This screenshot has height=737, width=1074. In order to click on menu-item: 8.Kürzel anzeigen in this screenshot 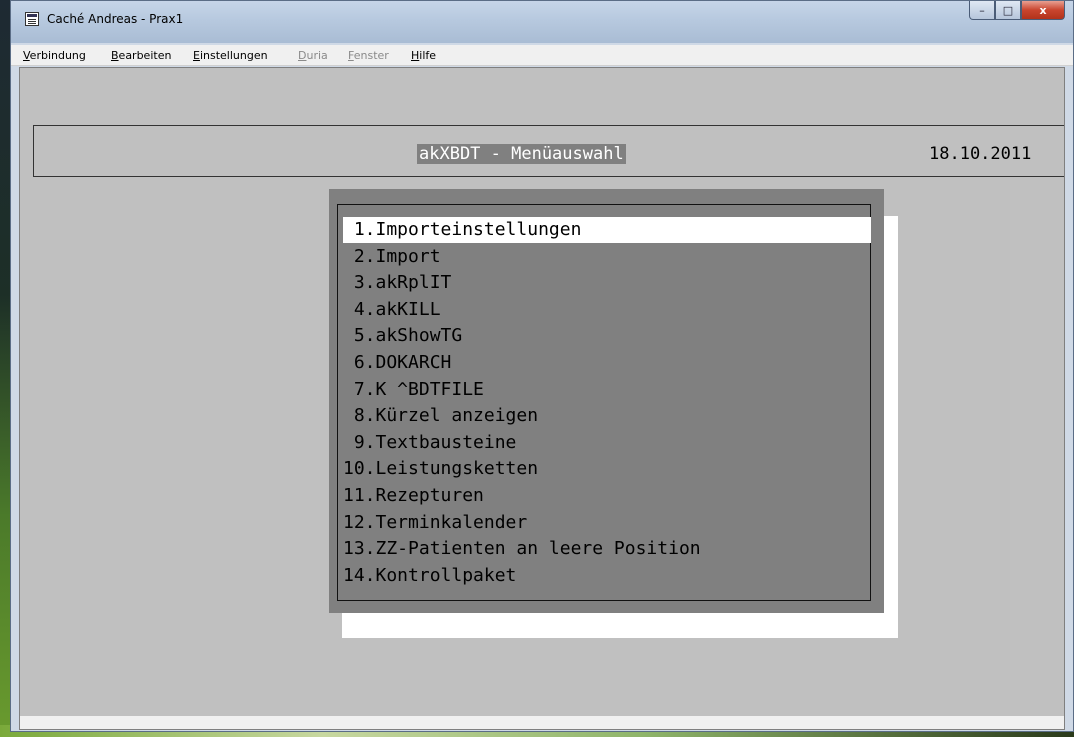, I will do `click(440, 416)`.